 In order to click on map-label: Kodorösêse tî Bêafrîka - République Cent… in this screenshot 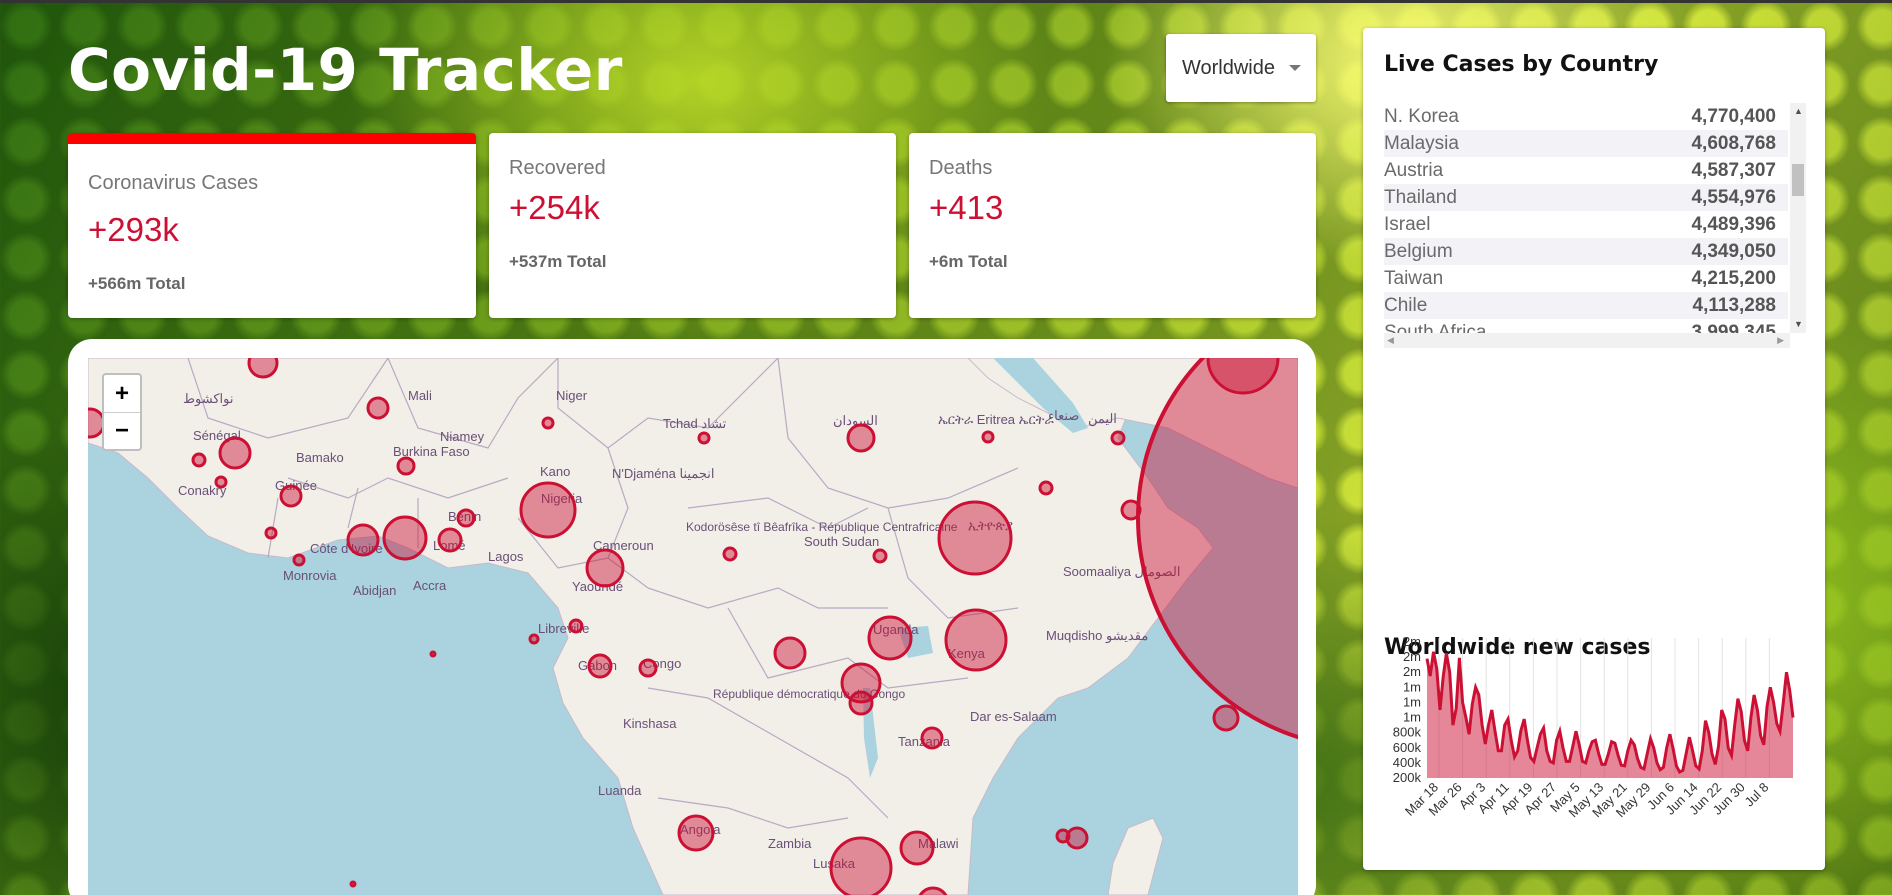, I will do `click(822, 527)`.